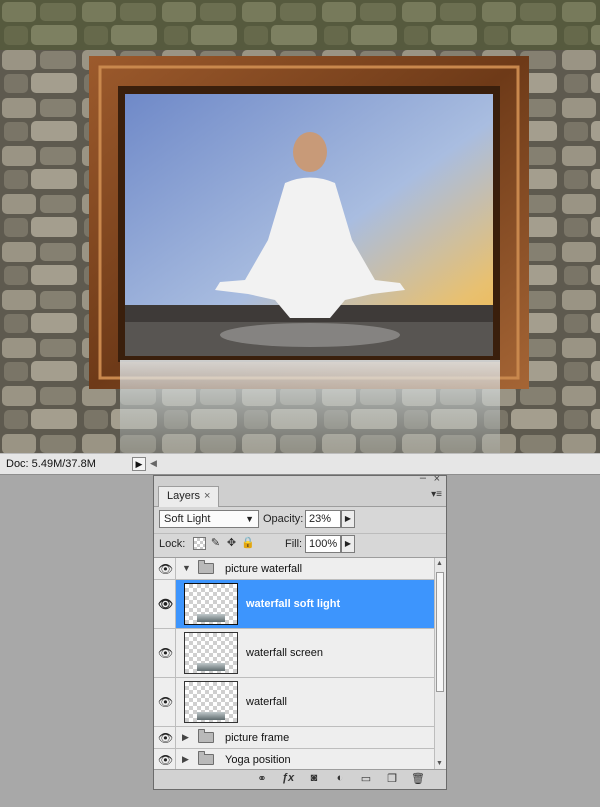  What do you see at coordinates (300, 779) in the screenshot?
I see `panel-bottom-toolbar: ⚭ ƒx ◙ ◐ ▭ ❐ 🗑` at bounding box center [300, 779].